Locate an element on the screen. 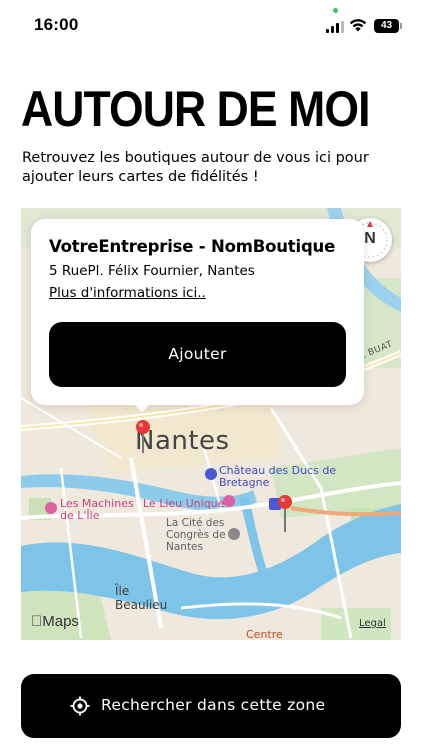 This screenshot has height=750, width=422. more-info-link: Plus d'informations ici.. is located at coordinates (127, 293).